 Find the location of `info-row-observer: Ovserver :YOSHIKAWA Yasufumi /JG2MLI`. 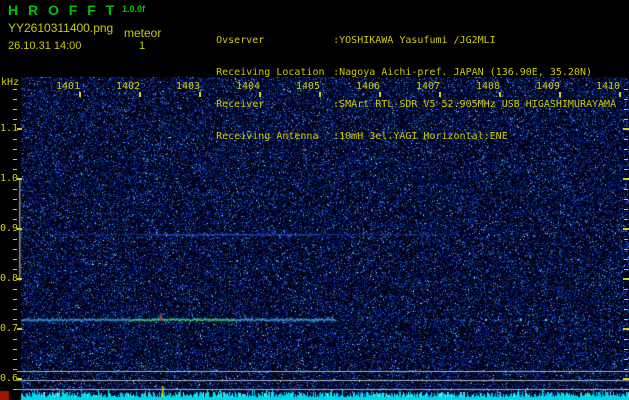

info-row-observer: Ovserver :YOSHIKAWA Yasufumi /JG2MLI is located at coordinates (398, 36).